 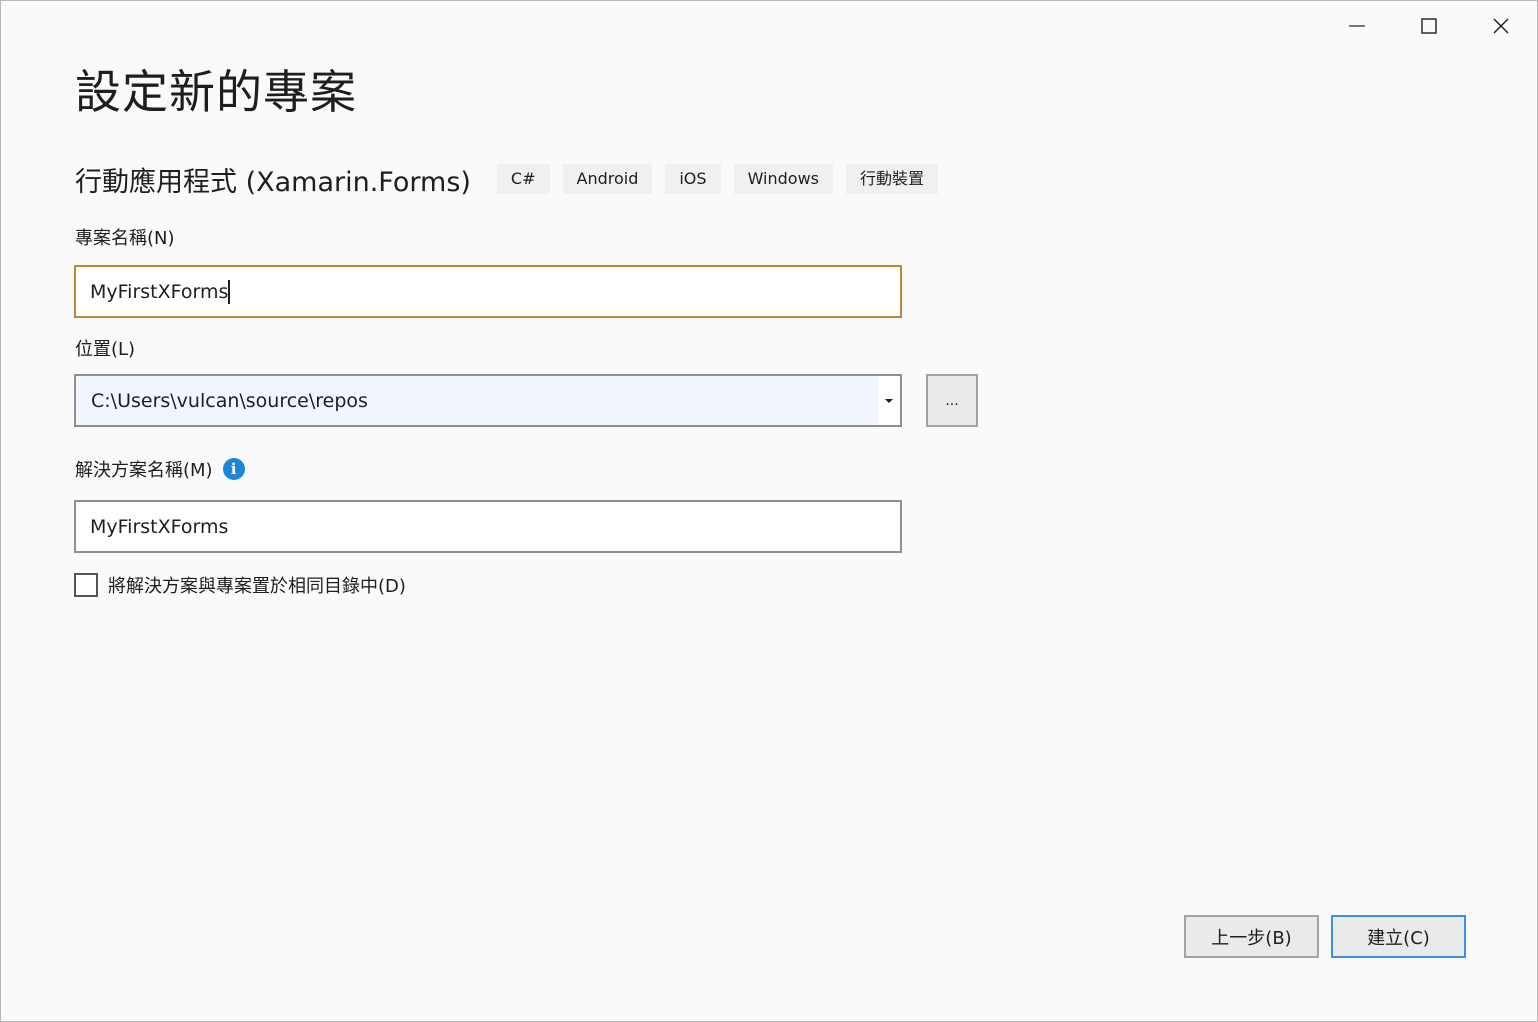 What do you see at coordinates (607, 179) in the screenshot?
I see `tag-android: Android` at bounding box center [607, 179].